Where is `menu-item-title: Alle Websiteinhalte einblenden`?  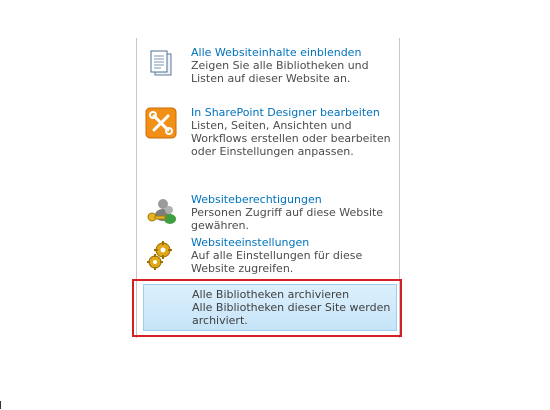 menu-item-title: Alle Websiteinhalte einblenden is located at coordinates (276, 52).